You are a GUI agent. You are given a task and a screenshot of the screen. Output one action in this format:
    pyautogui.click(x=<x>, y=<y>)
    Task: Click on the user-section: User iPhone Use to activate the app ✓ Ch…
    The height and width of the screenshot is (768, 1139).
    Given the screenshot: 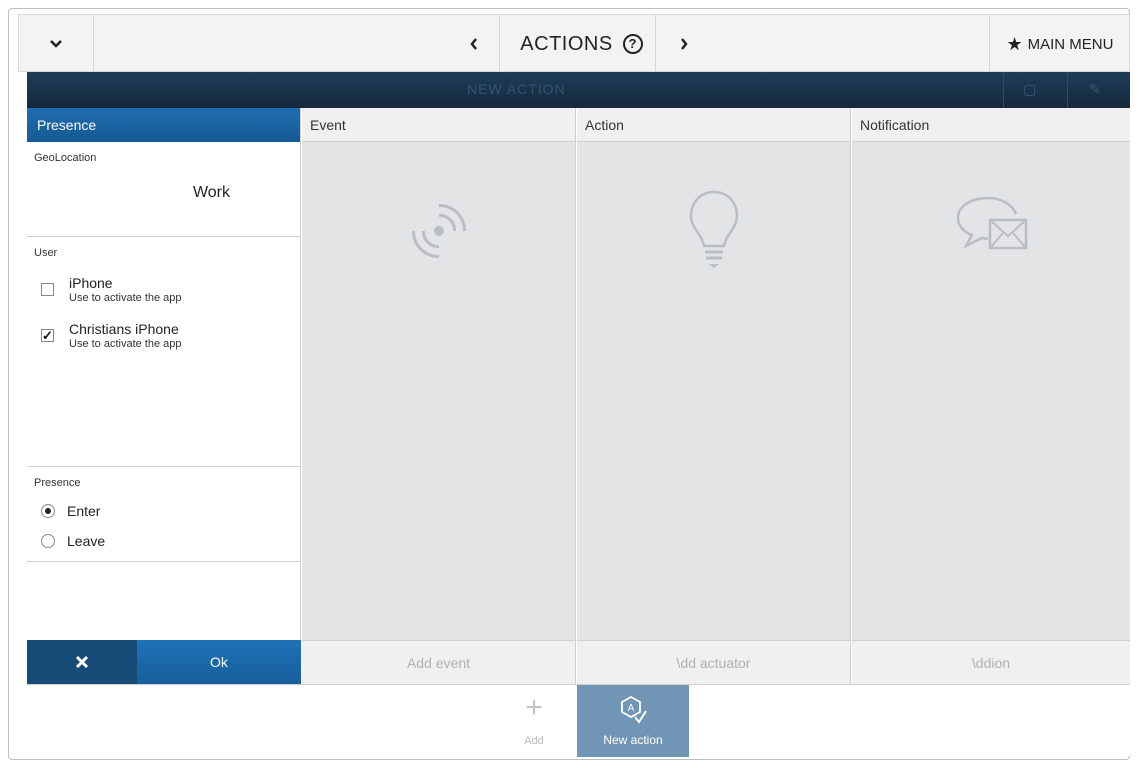 What is the action you would take?
    pyautogui.click(x=163, y=352)
    